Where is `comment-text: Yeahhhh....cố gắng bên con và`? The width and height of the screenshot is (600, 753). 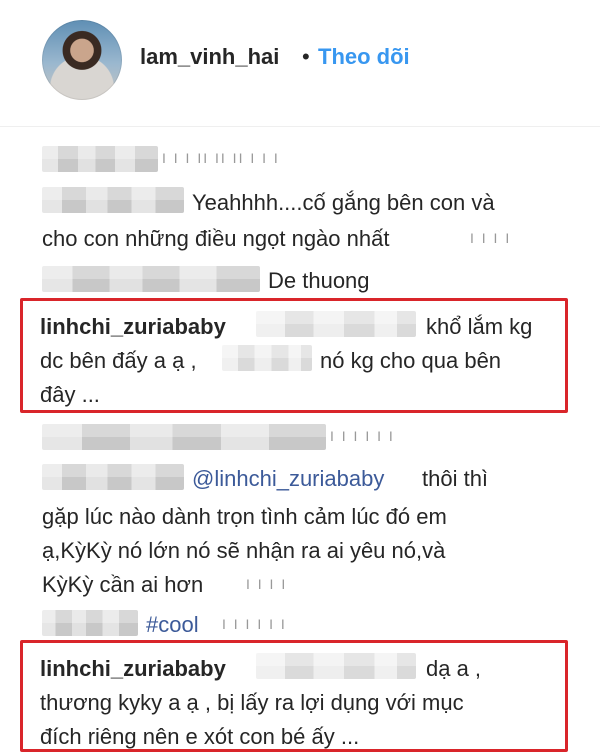 comment-text: Yeahhhh....cố gắng bên con và is located at coordinates (343, 202).